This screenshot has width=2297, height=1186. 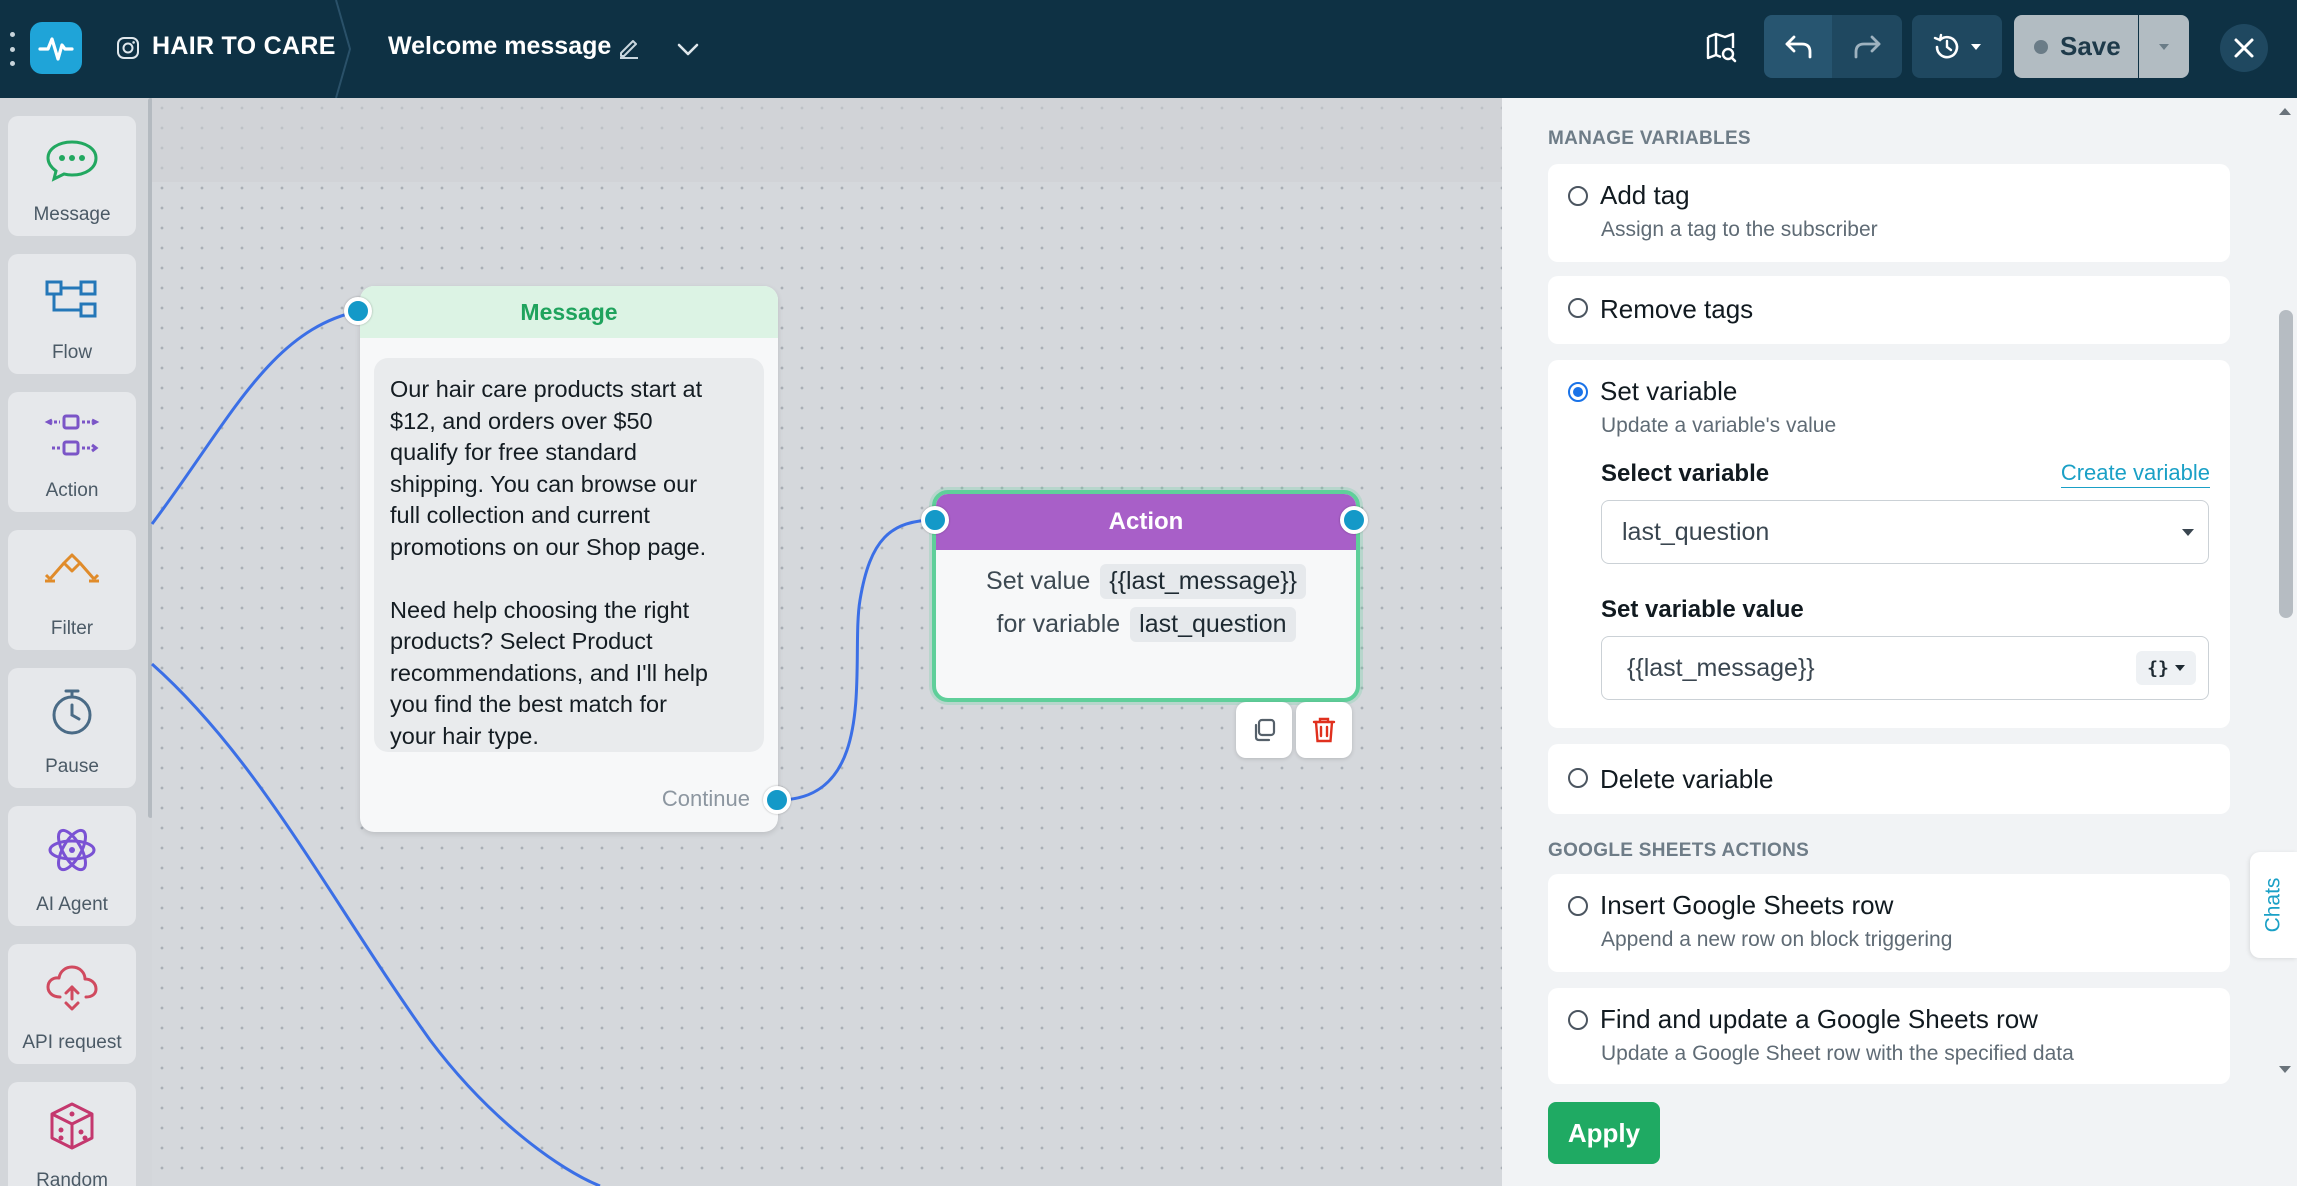 What do you see at coordinates (72, 988) in the screenshot?
I see `api-cloud-icon` at bounding box center [72, 988].